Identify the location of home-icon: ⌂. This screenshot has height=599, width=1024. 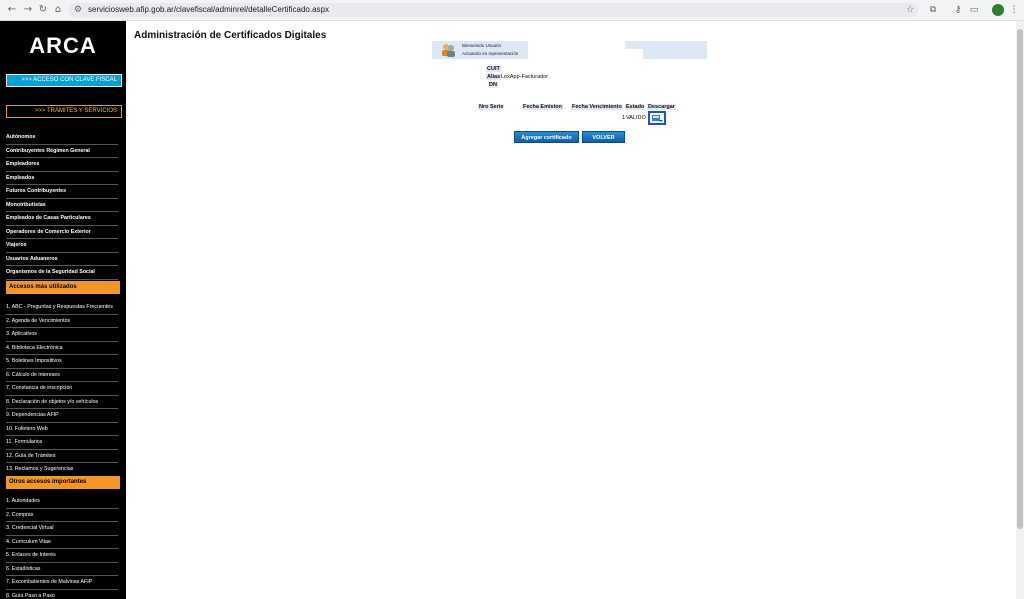
(58, 10).